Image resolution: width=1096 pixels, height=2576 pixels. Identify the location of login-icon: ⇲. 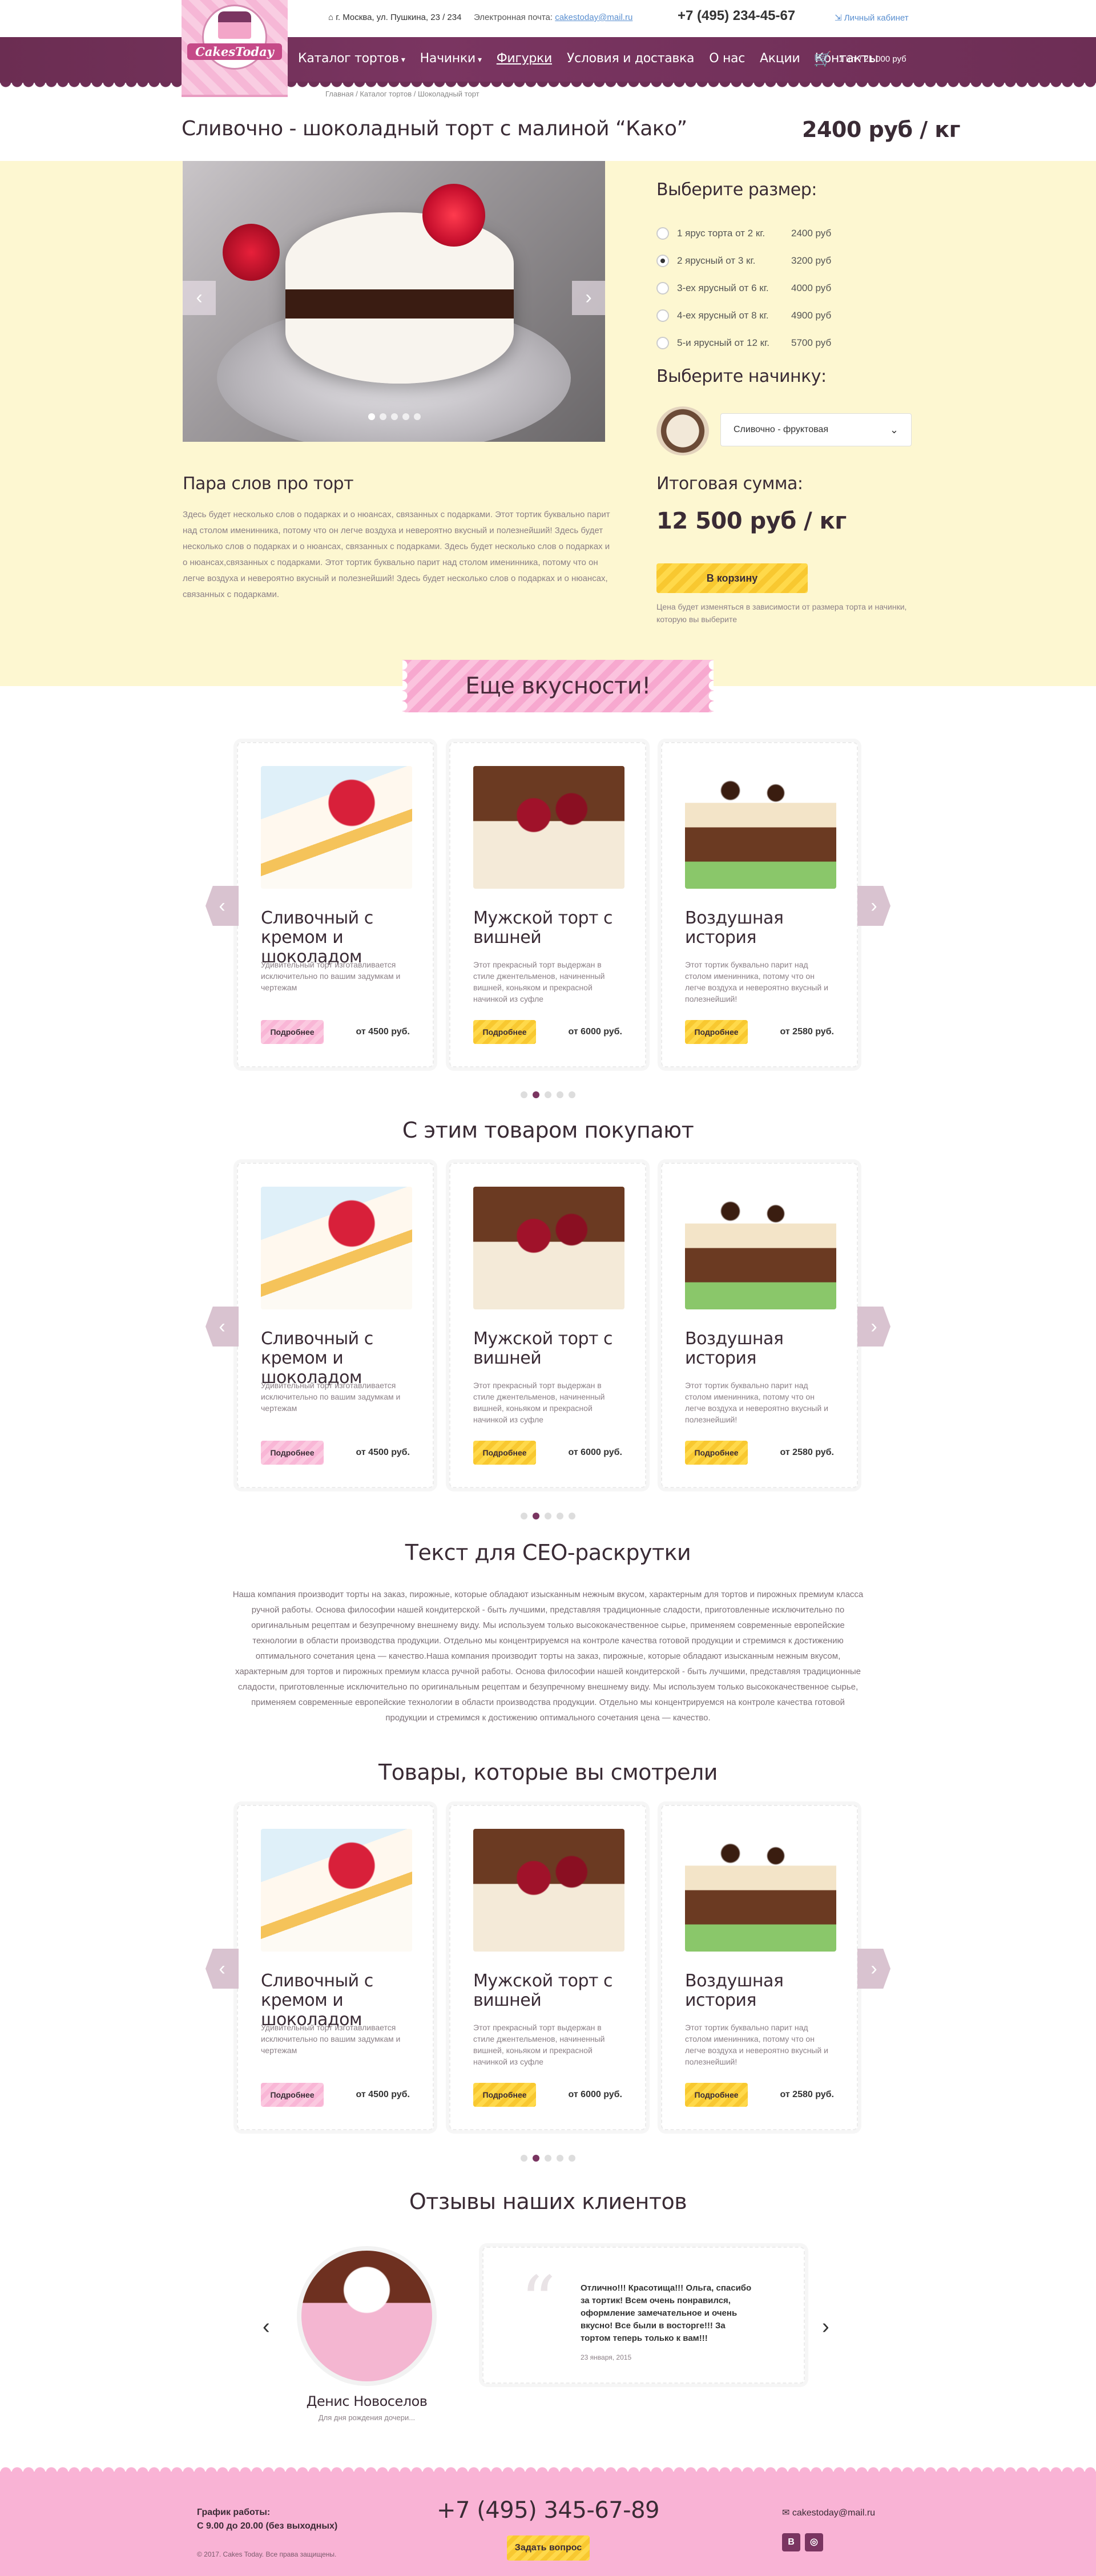
(839, 18).